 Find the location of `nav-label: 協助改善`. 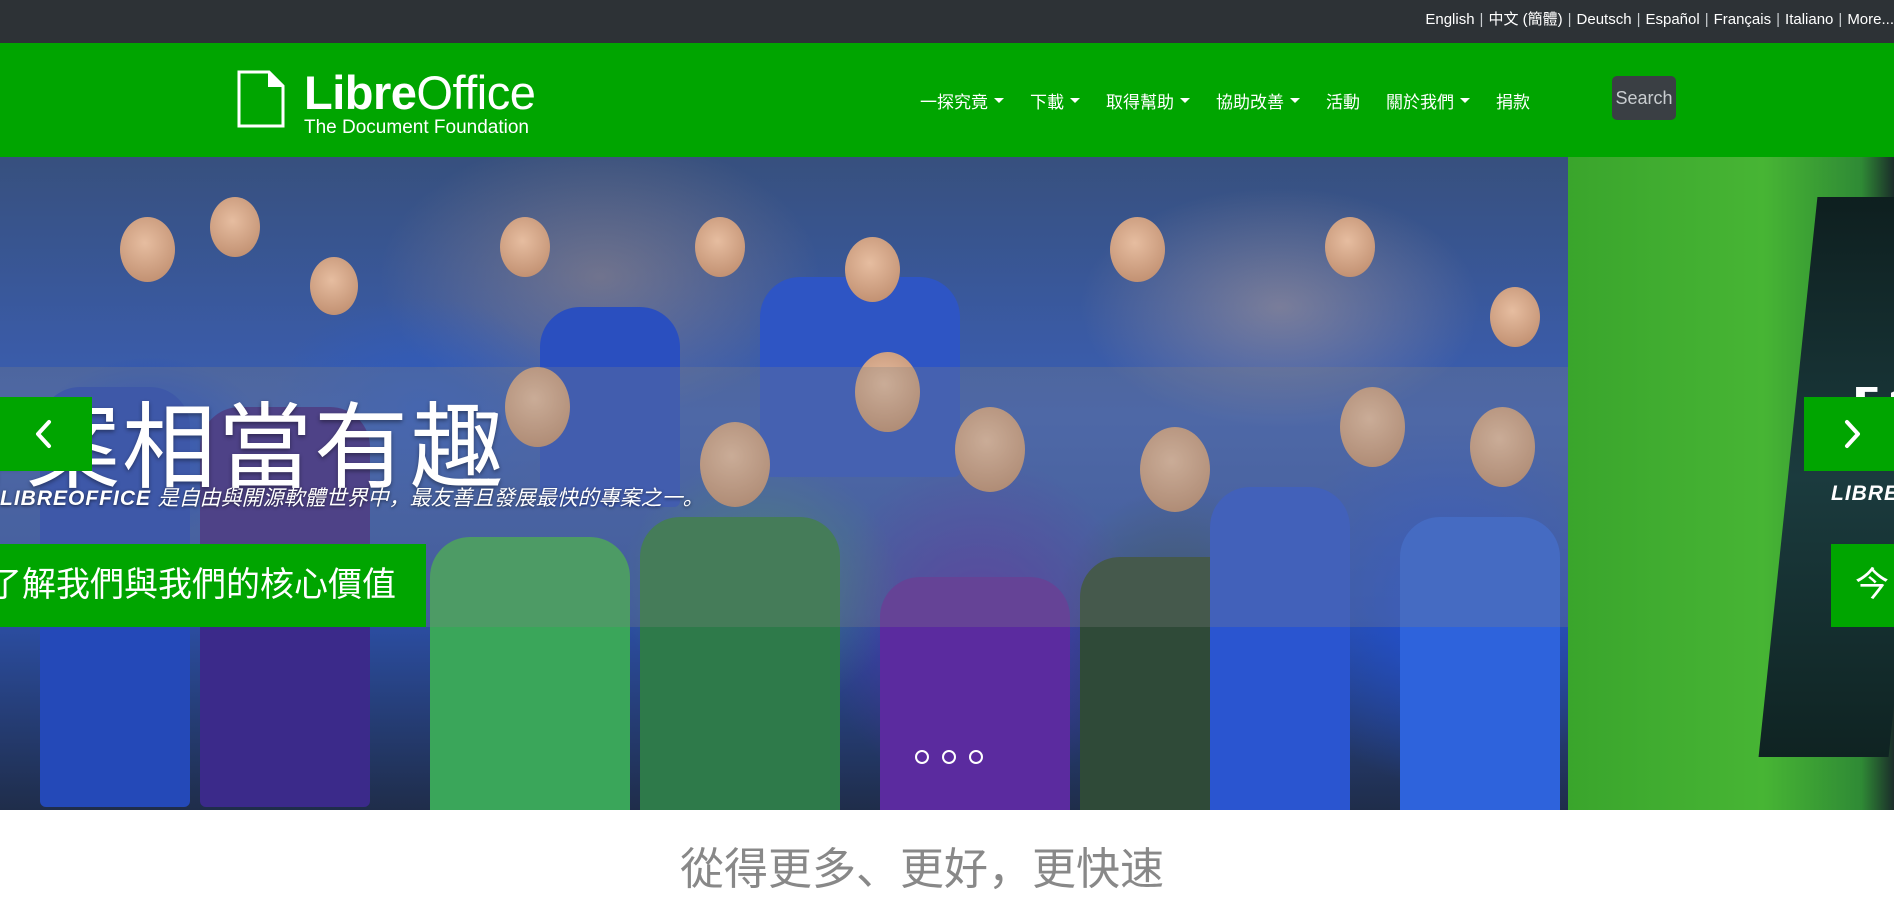

nav-label: 協助改善 is located at coordinates (1250, 102).